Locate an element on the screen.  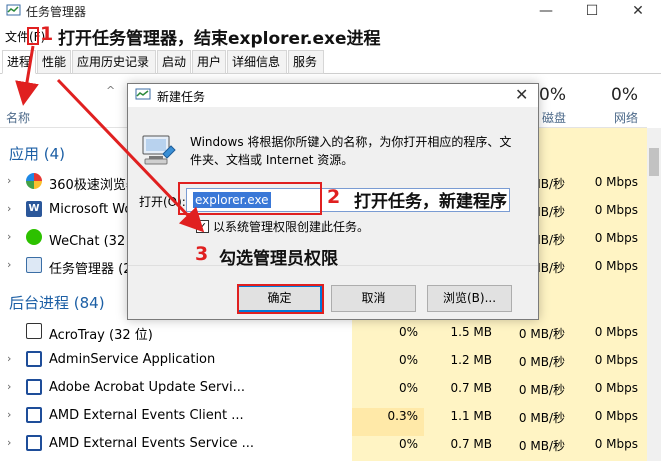
arrow-to-admin-checkbox is located at coordinates (130, 155).